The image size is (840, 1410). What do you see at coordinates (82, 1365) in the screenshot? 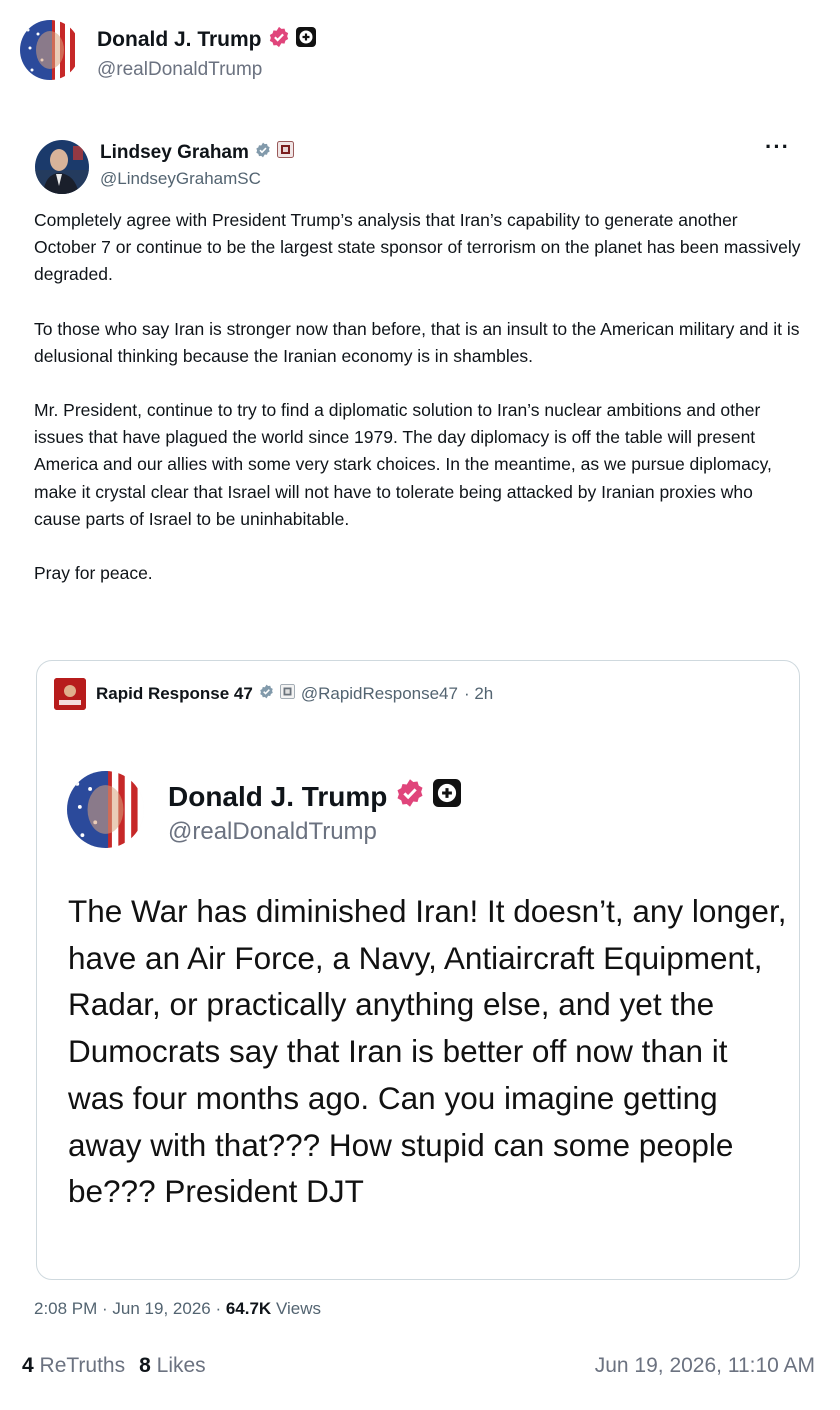
I see `retruths-label: ReTruths` at bounding box center [82, 1365].